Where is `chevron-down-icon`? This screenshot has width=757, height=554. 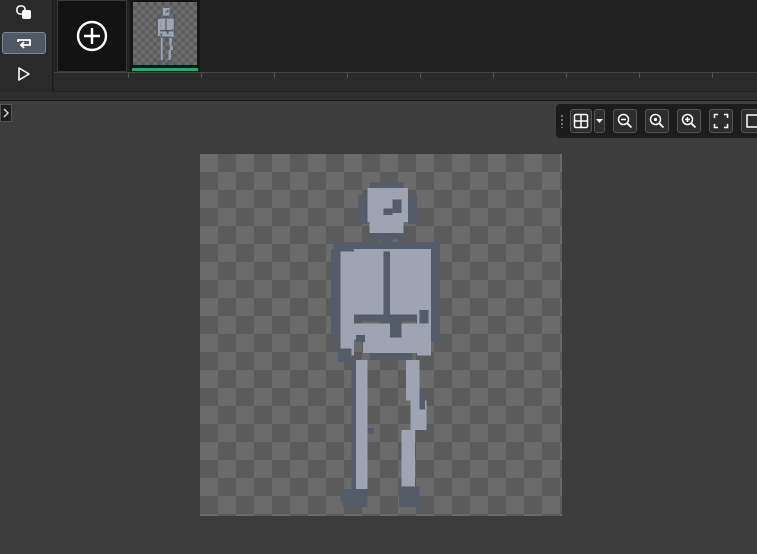
chevron-down-icon is located at coordinates (599, 120).